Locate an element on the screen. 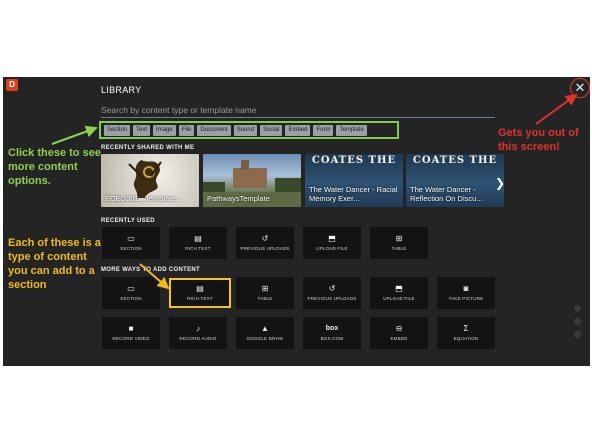 Image resolution: width=592 pixels, height=444 pixels. annotation-close: Gets you out of this screen! is located at coordinates (538, 140).